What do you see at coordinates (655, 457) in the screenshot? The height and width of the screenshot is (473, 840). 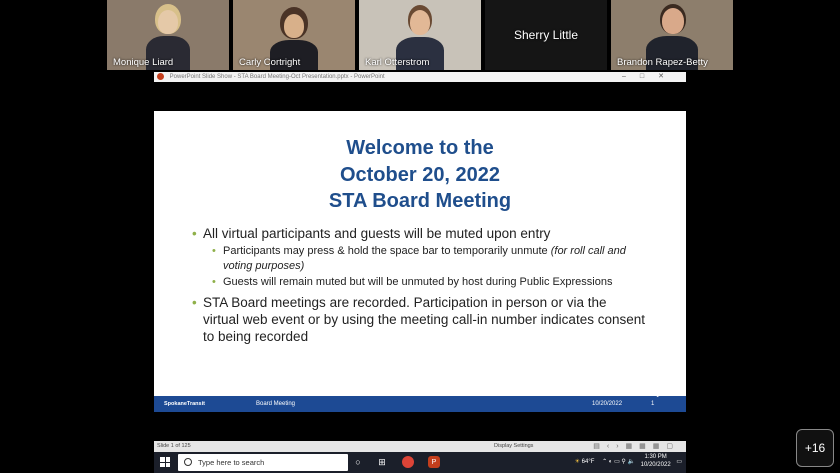 I see `clock-time: 1:30 PM` at bounding box center [655, 457].